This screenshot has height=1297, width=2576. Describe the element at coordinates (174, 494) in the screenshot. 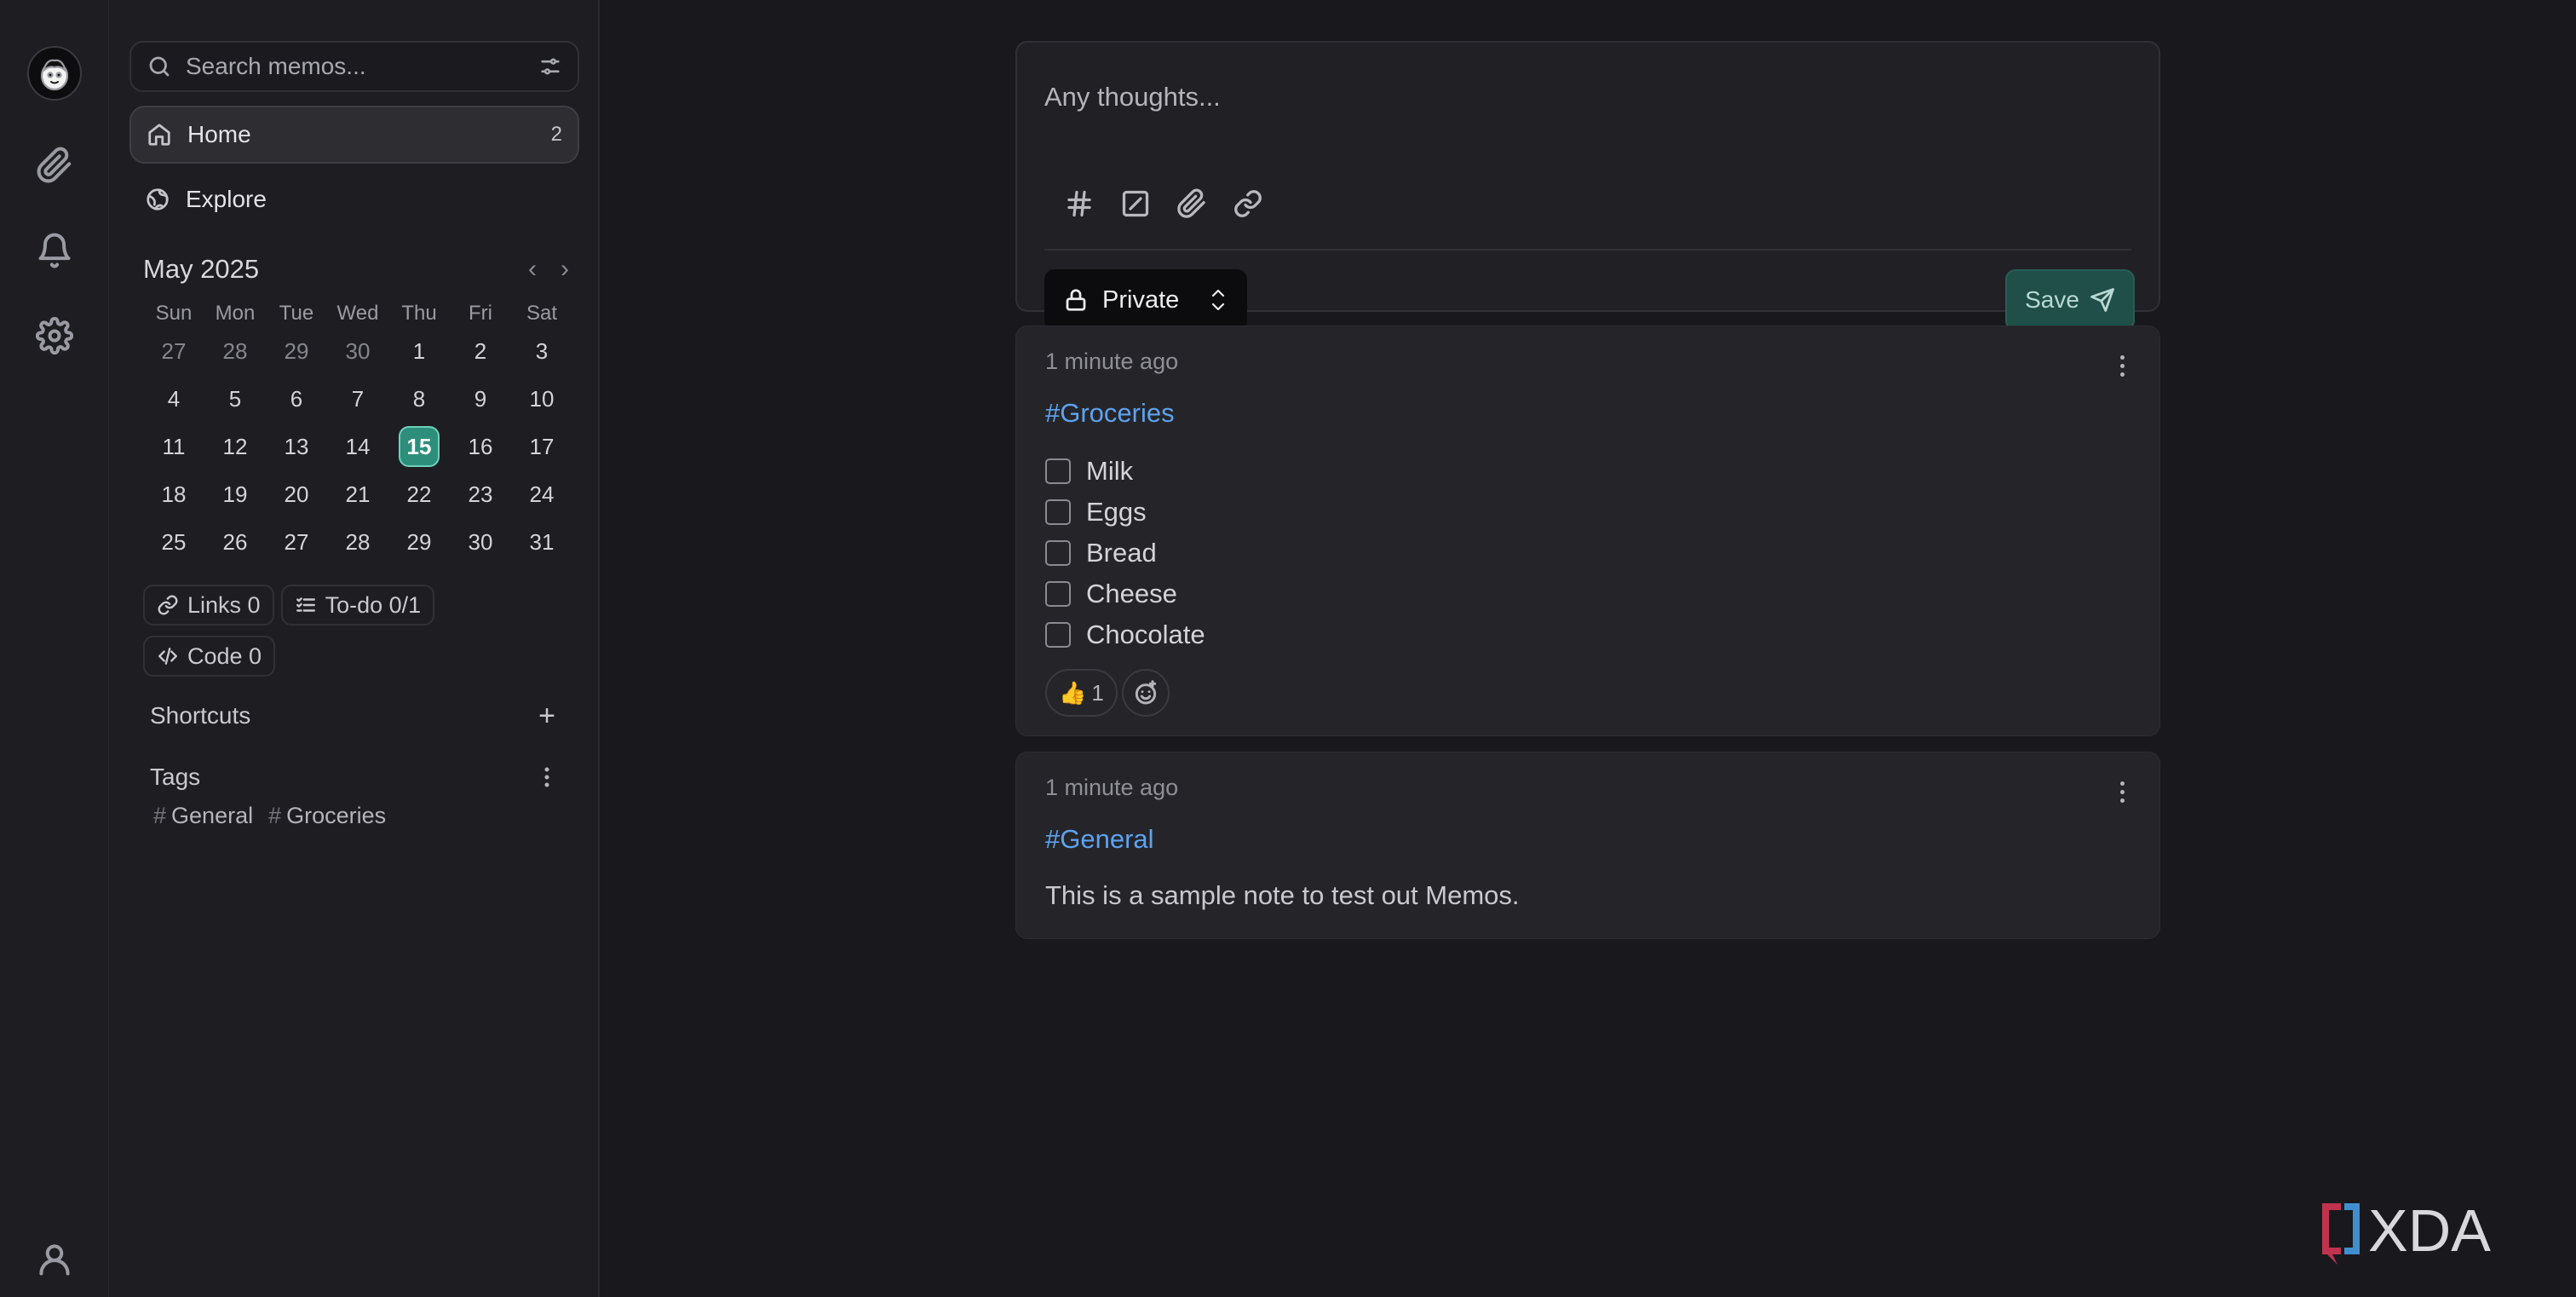

I see `calendar-day: 18` at that location.